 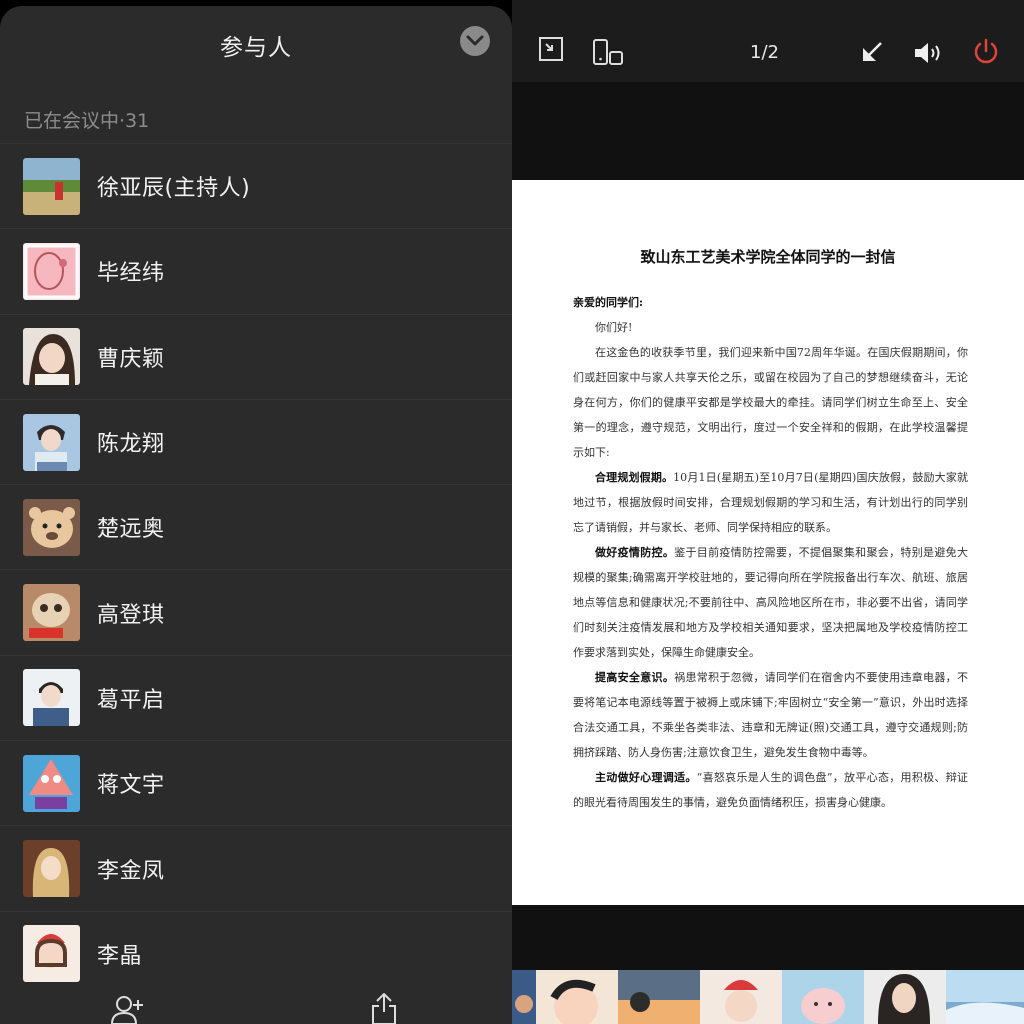 What do you see at coordinates (256, 611) in the screenshot?
I see `participant-row: 高登琪` at bounding box center [256, 611].